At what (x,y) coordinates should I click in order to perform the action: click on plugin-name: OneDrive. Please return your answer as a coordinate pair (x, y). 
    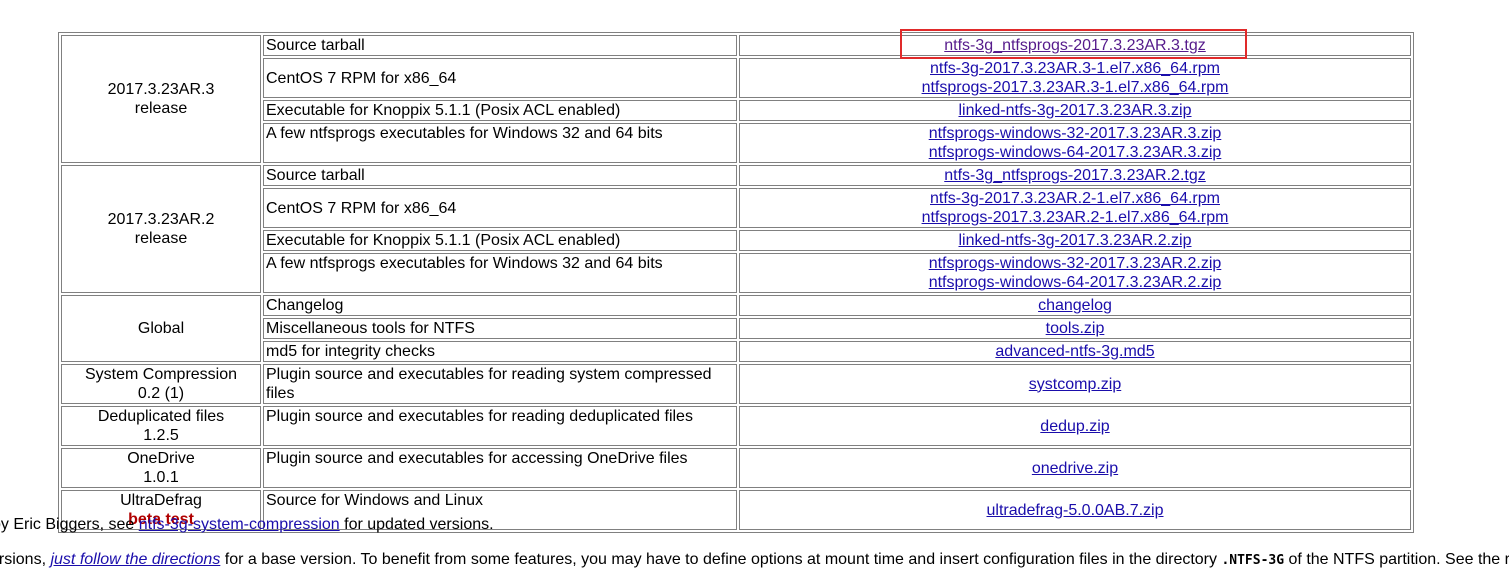
    Looking at the image, I should click on (161, 458).